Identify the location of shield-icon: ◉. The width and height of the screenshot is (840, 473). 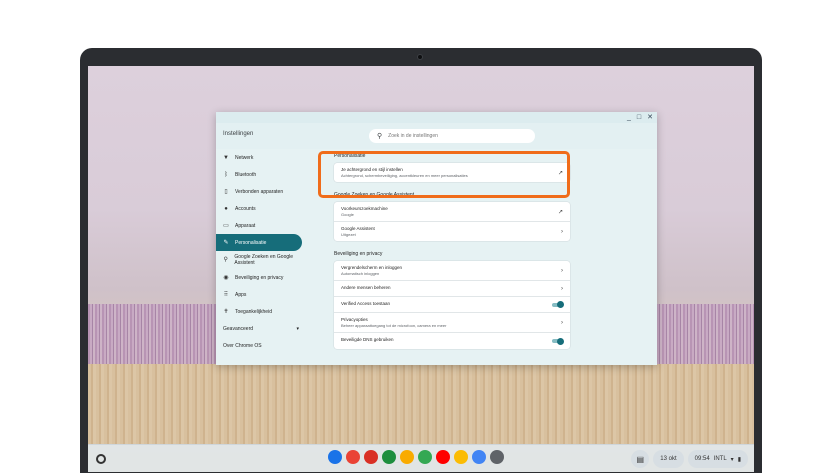
(226, 278).